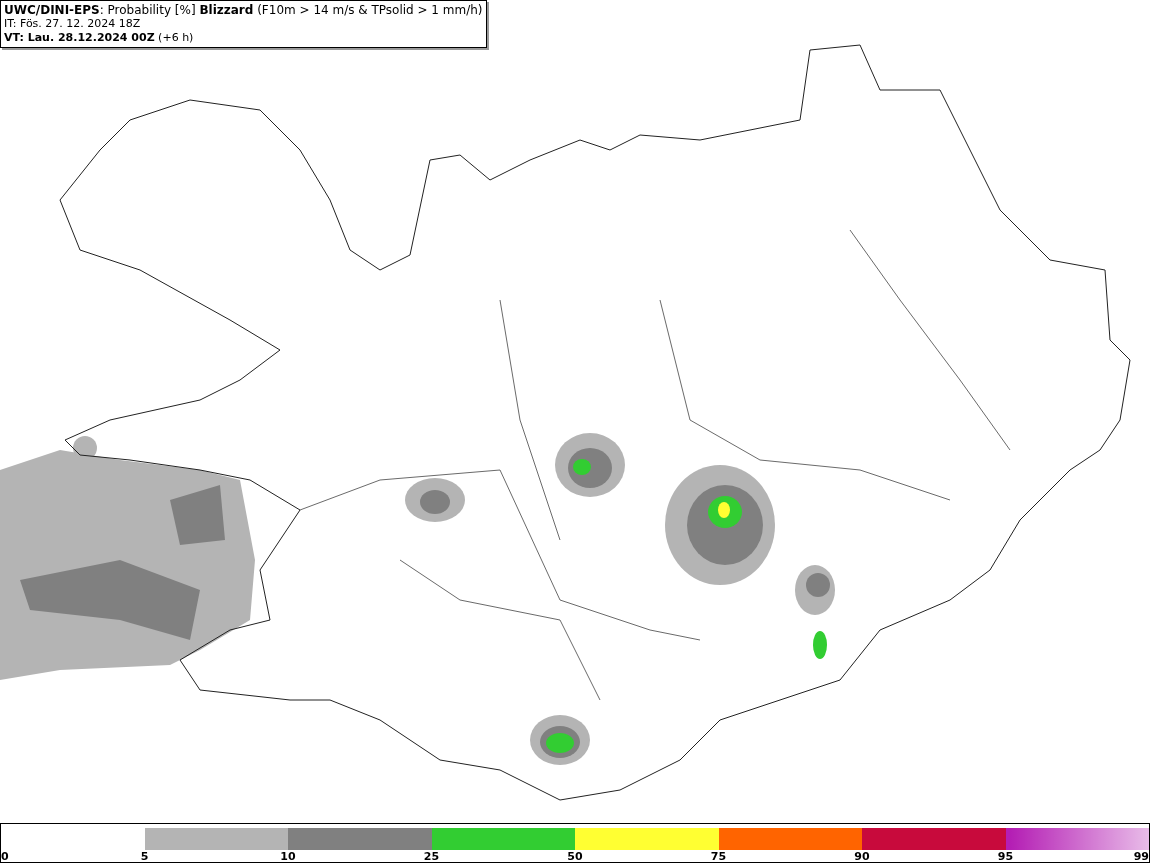  Describe the element at coordinates (243, 10) in the screenshot. I see `header-line: UWC/DINI-EPS: Probability [%] Blizzard (F10m > 14 m/s & TPsolid > 1 mm/h)` at that location.